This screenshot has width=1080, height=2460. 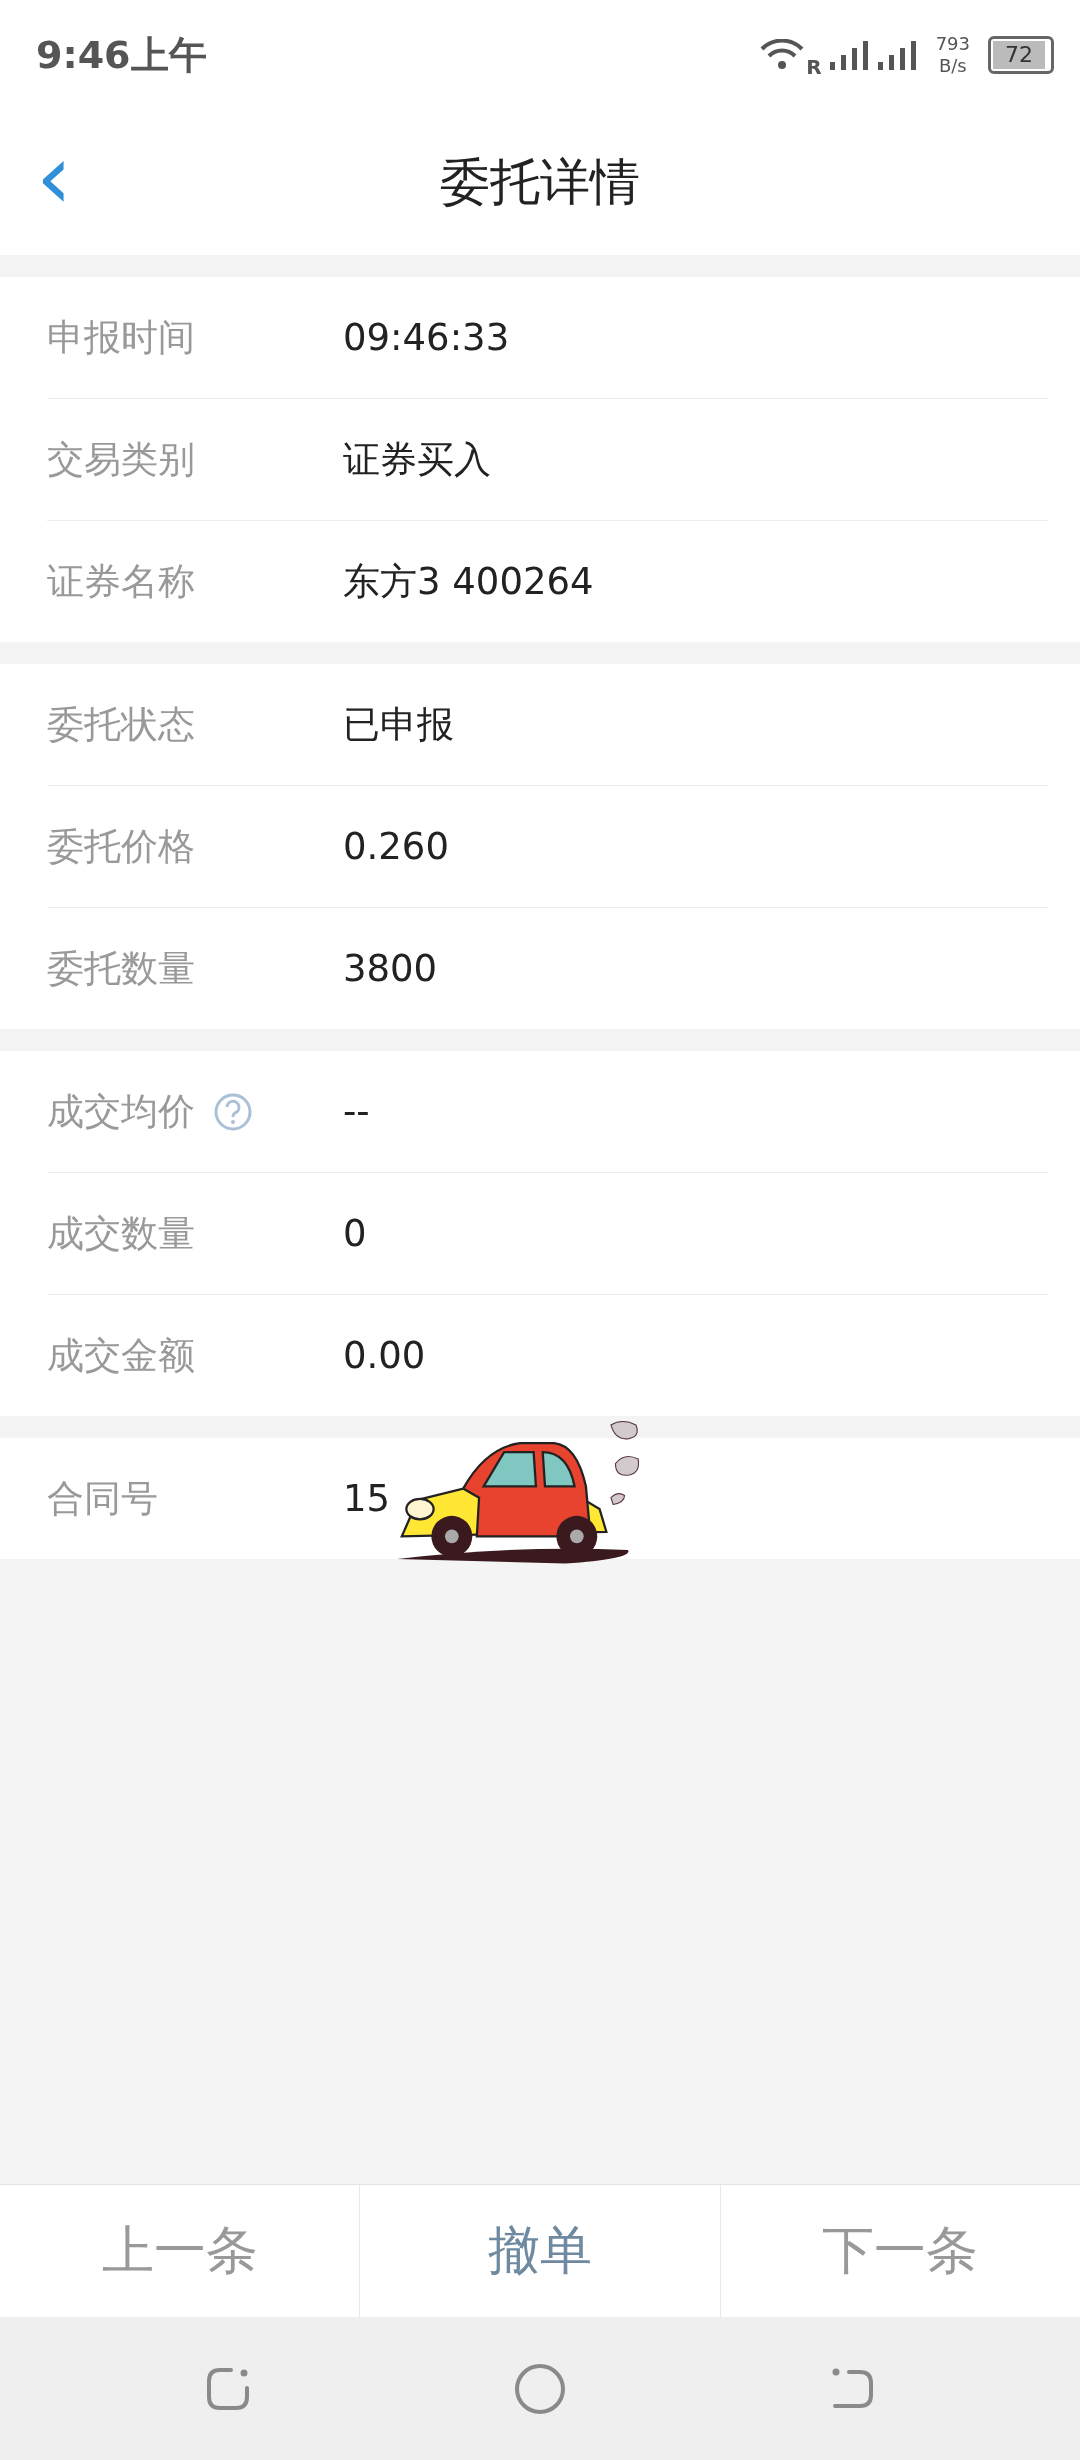 I want to click on field-label: 委托状态, so click(x=121, y=724).